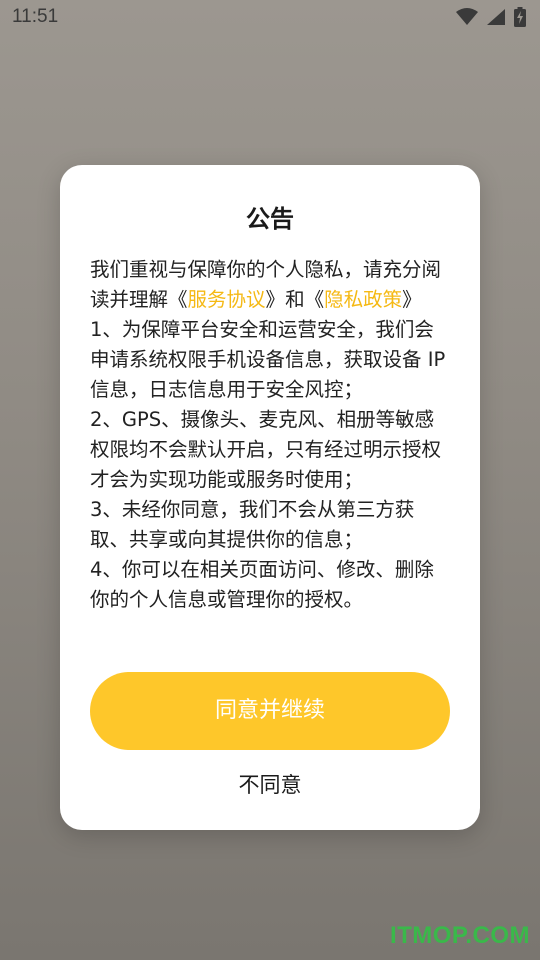 The image size is (540, 960). Describe the element at coordinates (270, 711) in the screenshot. I see `agree-continue-button: 同意并继续` at that location.